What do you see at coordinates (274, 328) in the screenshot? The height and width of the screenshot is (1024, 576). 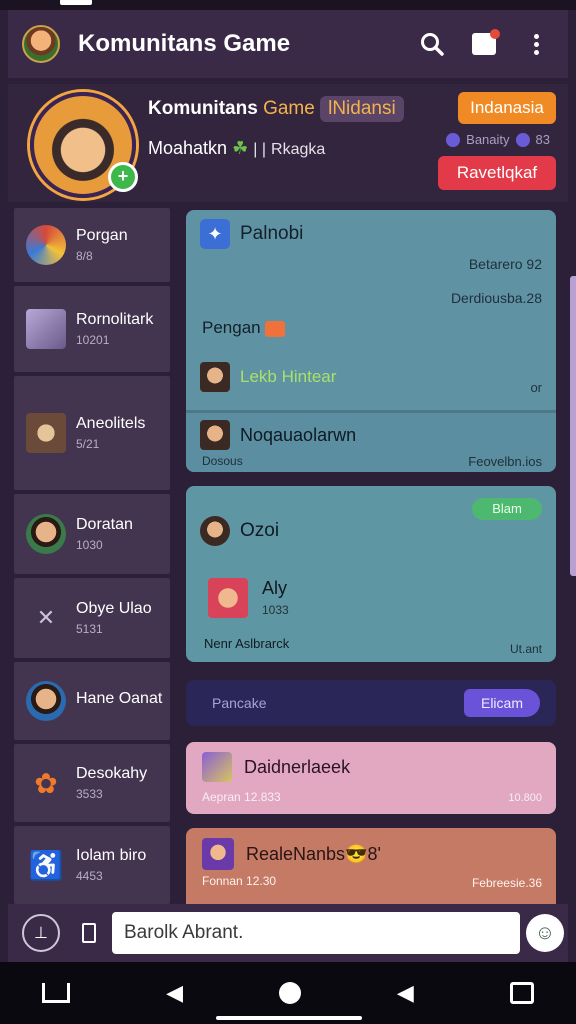 I see `emoji-icon` at bounding box center [274, 328].